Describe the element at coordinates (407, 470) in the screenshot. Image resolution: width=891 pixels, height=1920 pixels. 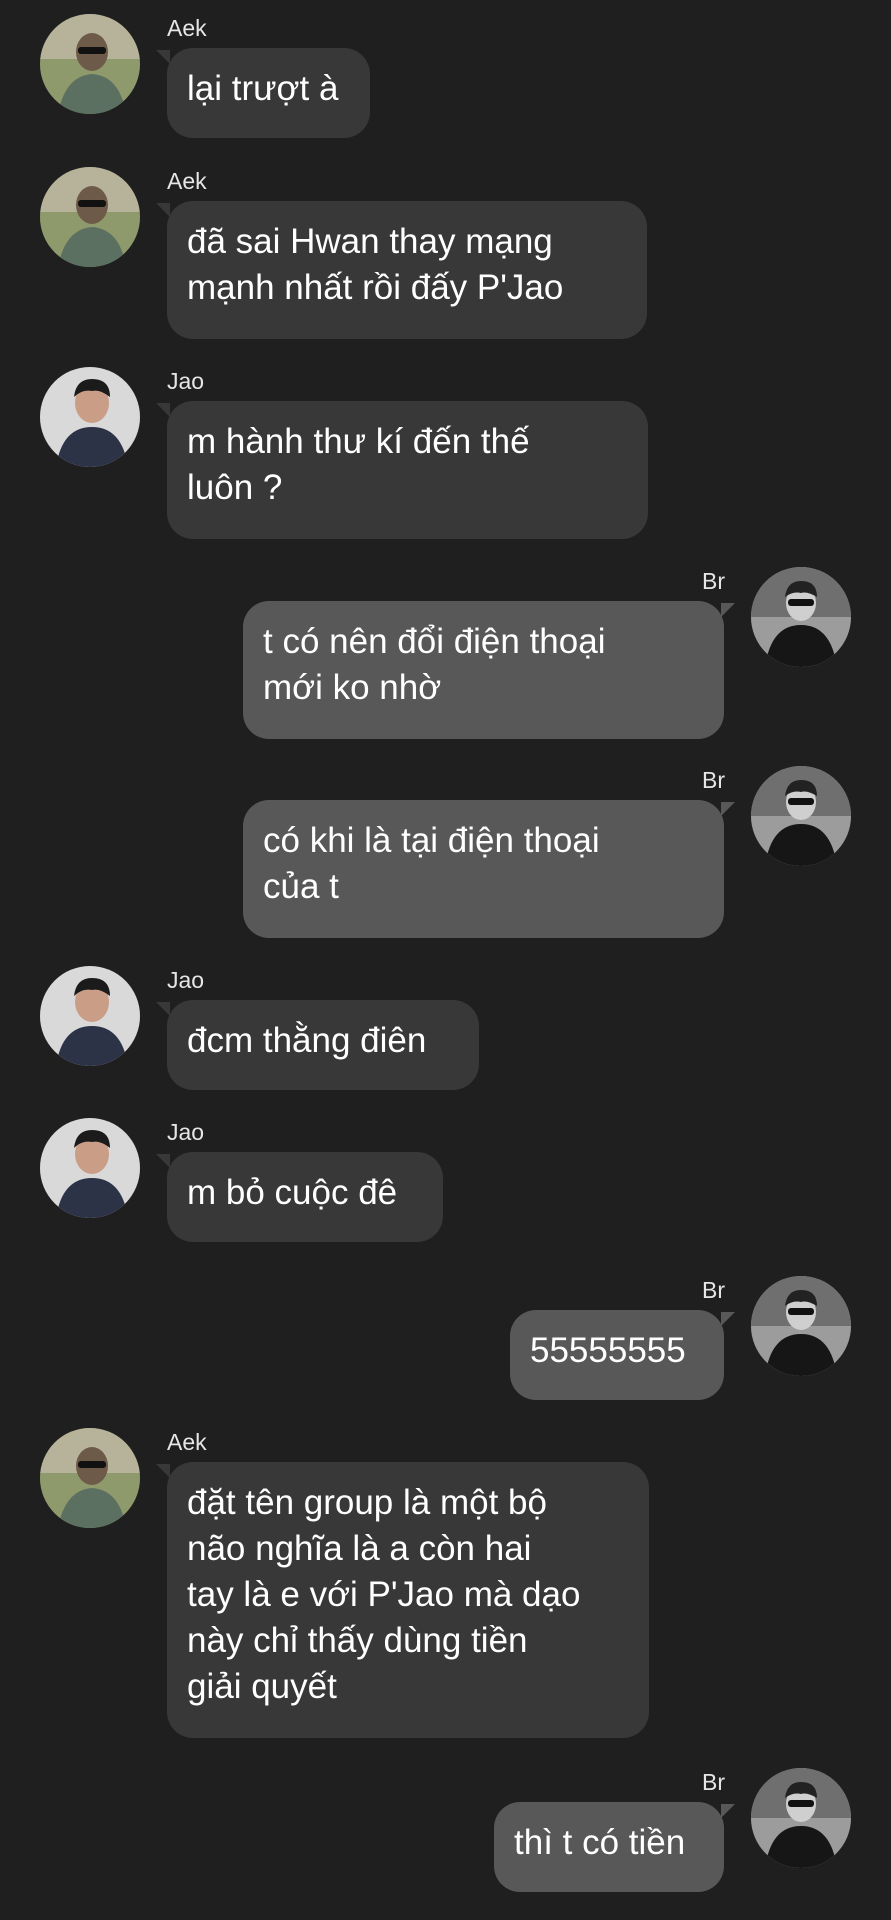
I see `message-bubble: m hành thư kí đến thế luôn ?` at that location.